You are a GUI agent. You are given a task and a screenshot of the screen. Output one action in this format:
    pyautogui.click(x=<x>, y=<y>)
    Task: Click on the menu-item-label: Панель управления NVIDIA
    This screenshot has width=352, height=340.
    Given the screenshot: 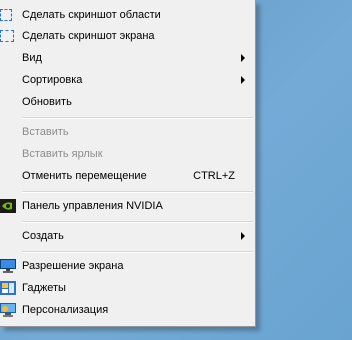 What is the action you would take?
    pyautogui.click(x=92, y=206)
    